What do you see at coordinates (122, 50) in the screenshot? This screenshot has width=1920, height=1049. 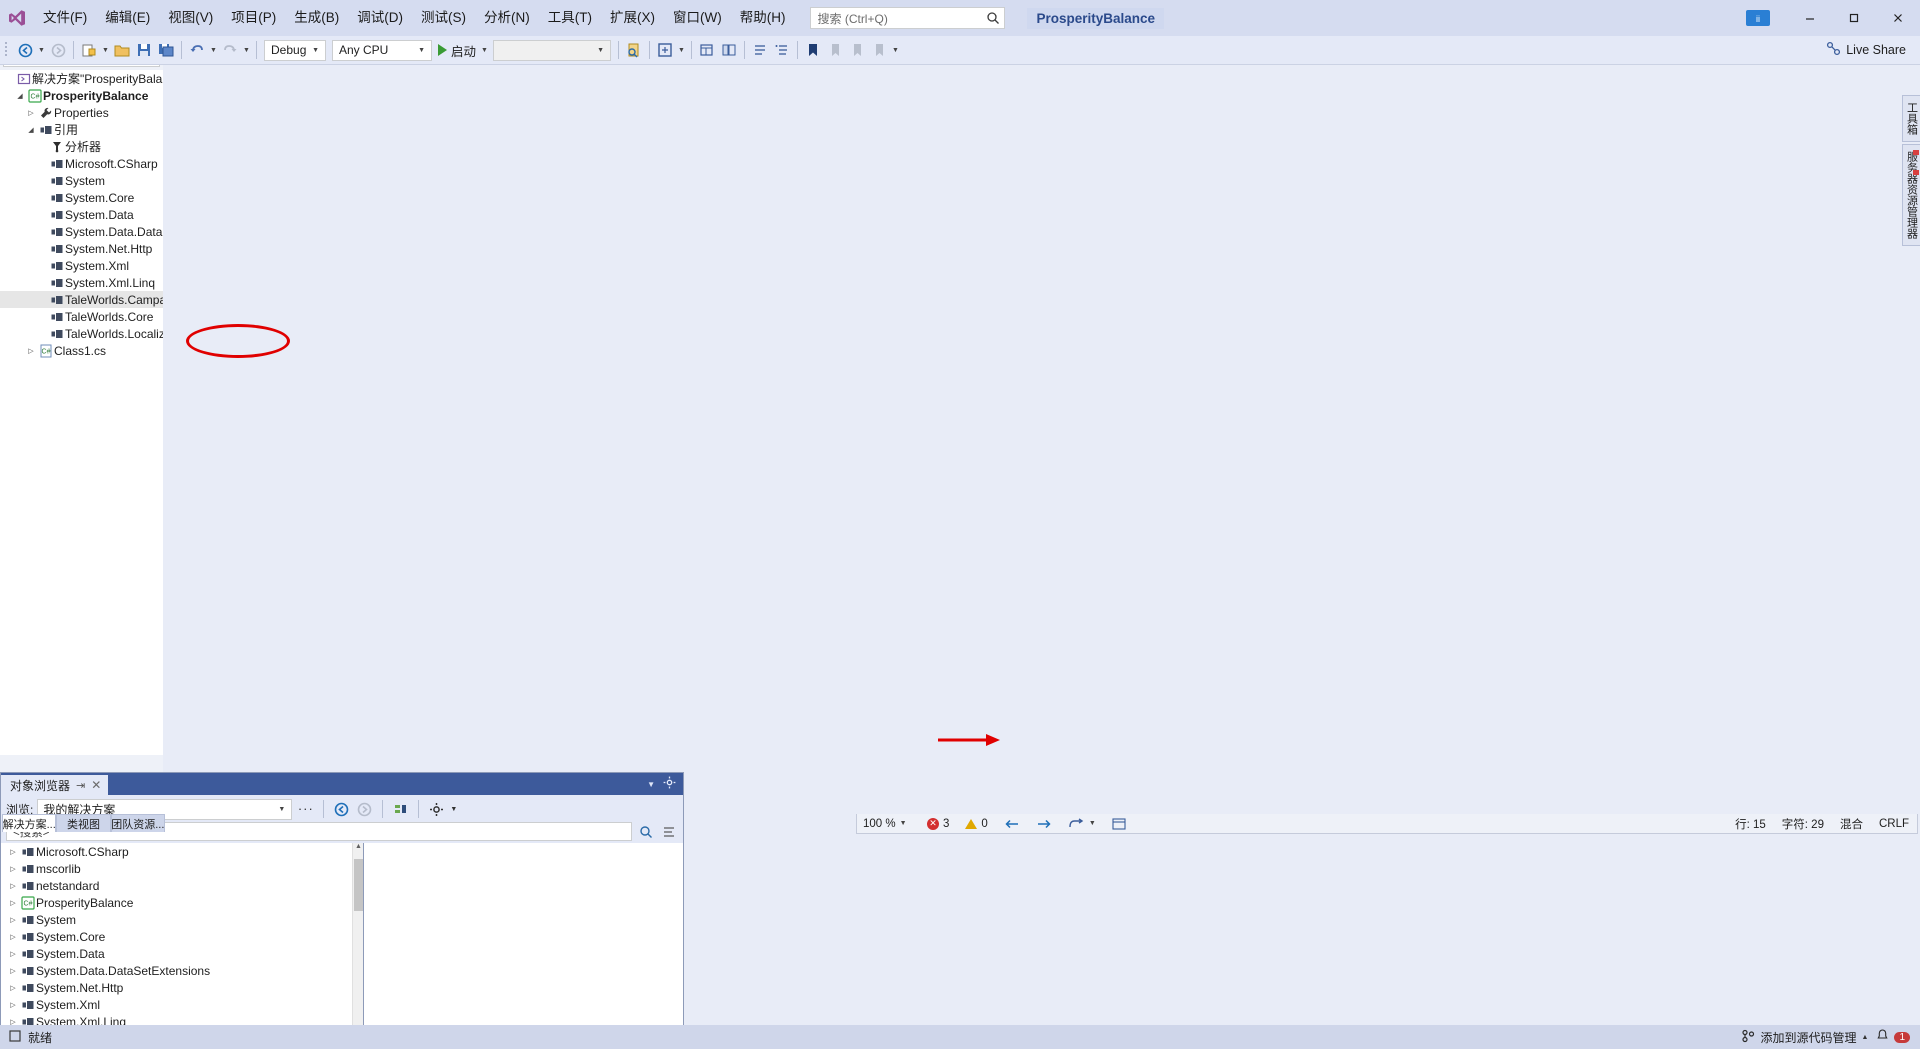 I see `open-file-icon` at bounding box center [122, 50].